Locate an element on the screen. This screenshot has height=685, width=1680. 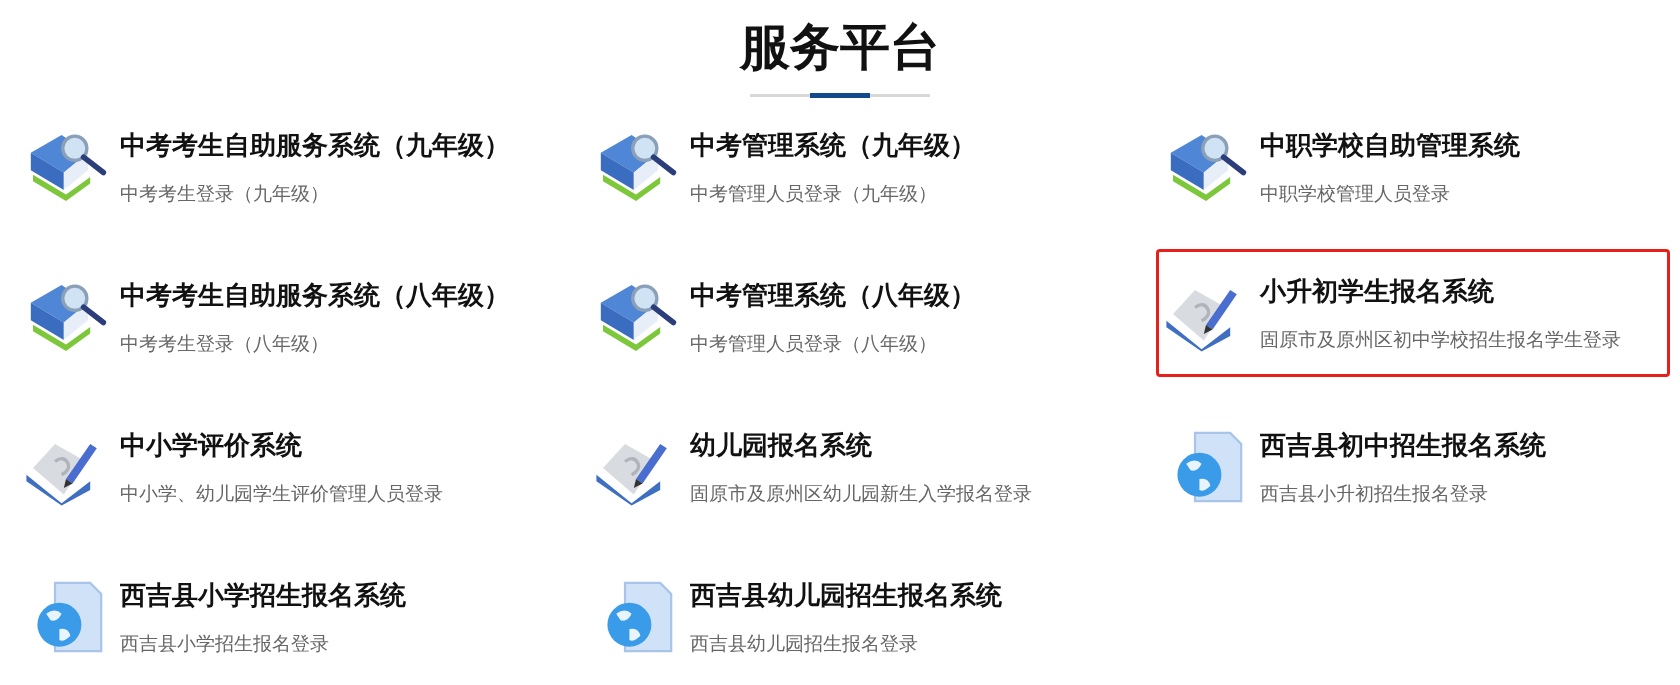
system-description: 中考管理人员登录（八年级） is located at coordinates (814, 343).